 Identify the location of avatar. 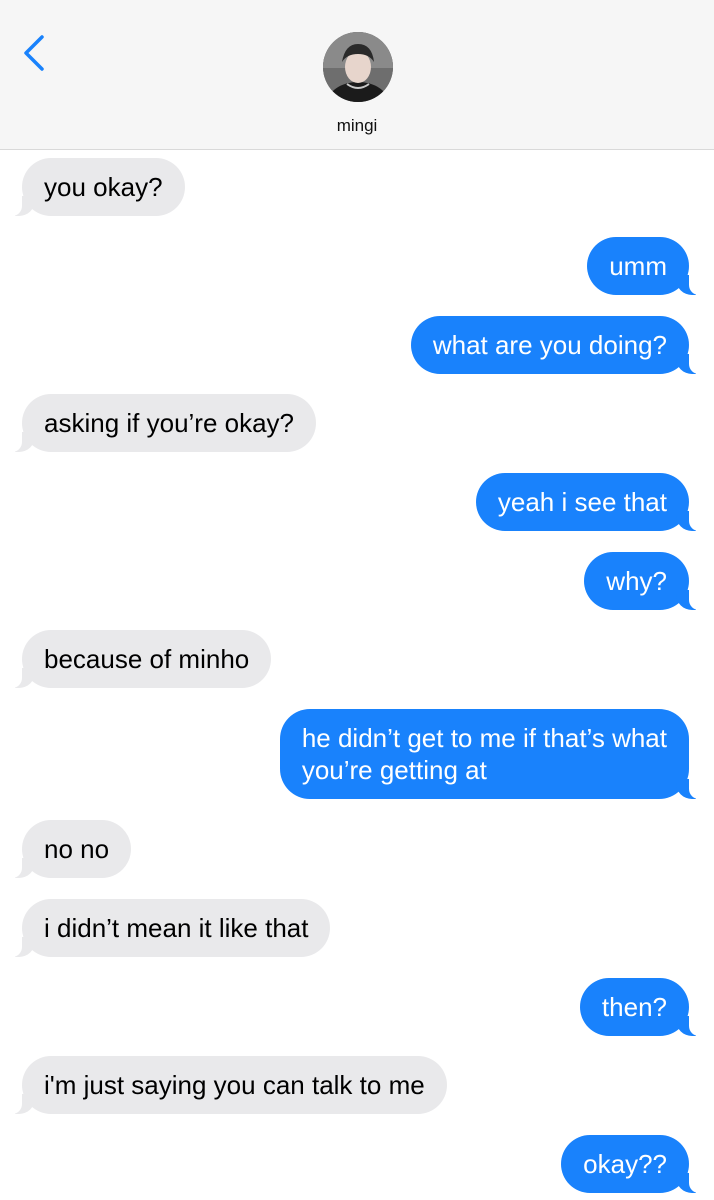
(358, 67).